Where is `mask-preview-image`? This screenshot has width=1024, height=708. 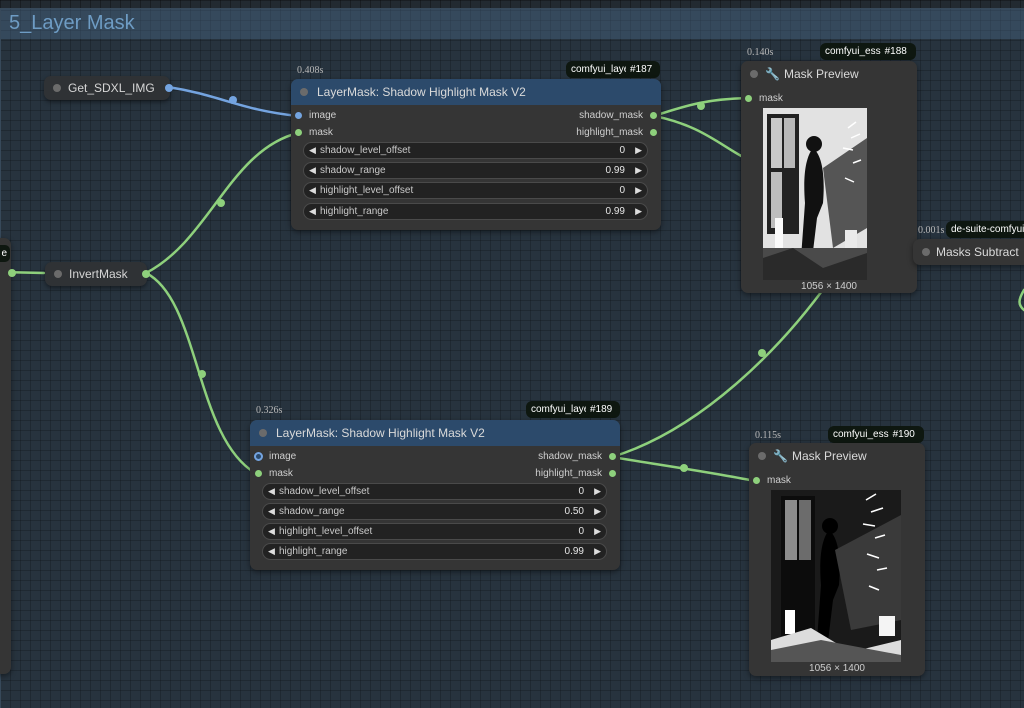 mask-preview-image is located at coordinates (815, 194).